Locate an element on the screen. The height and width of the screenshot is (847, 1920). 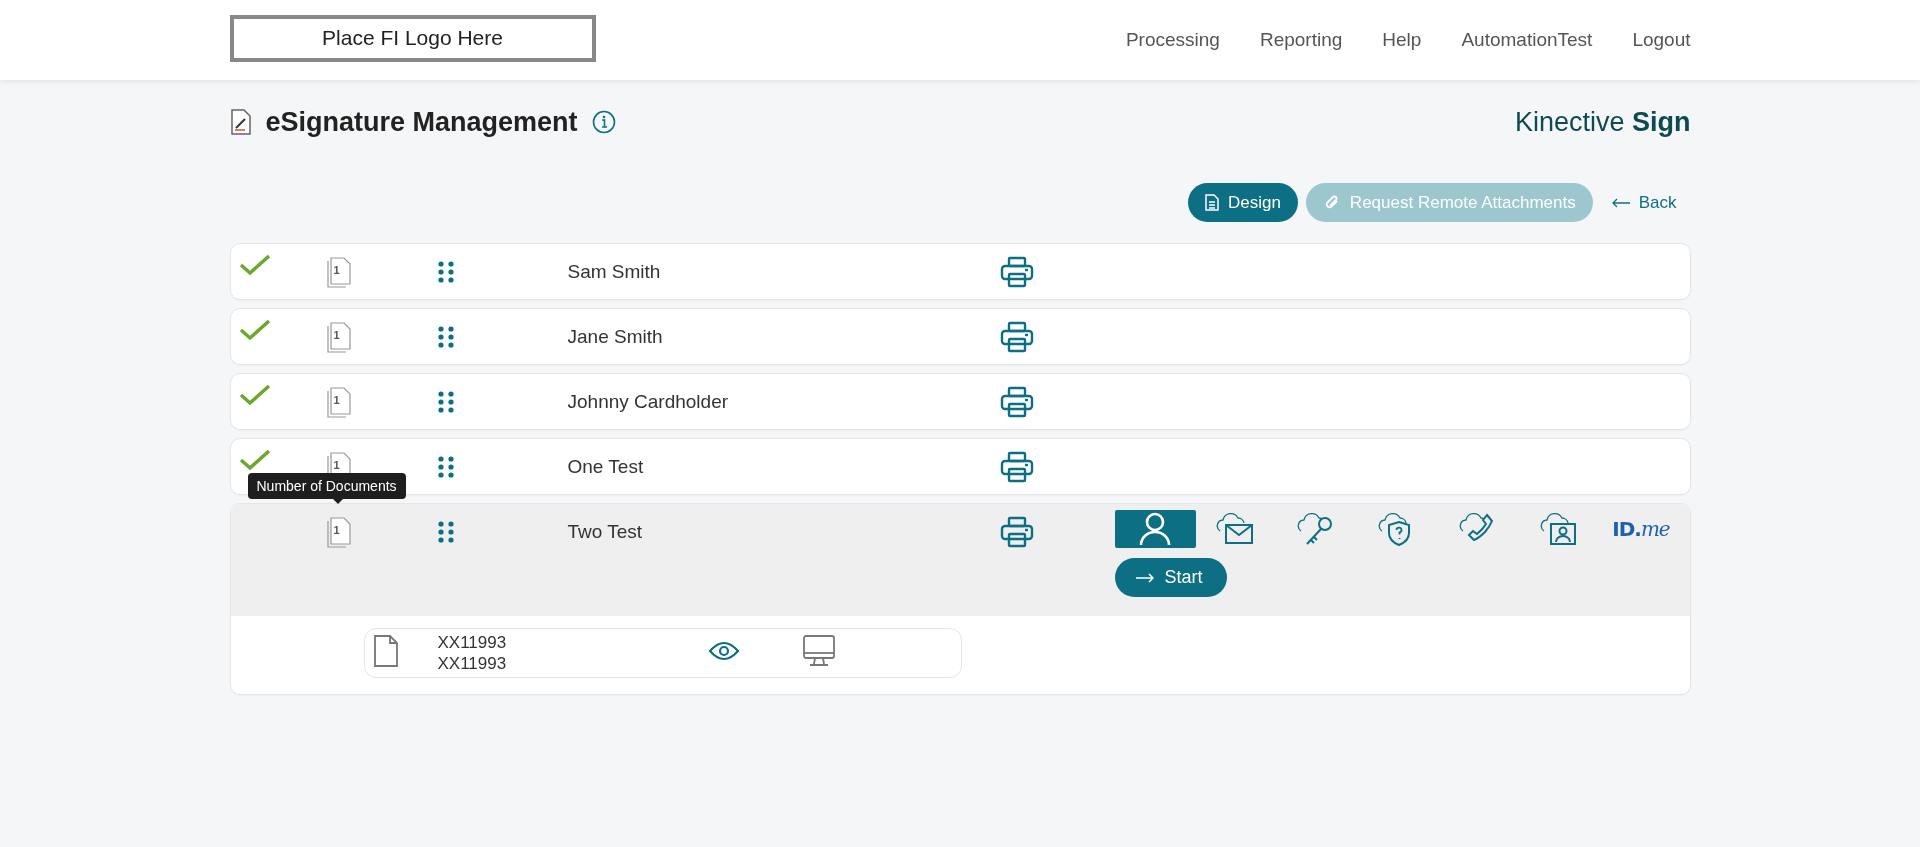
signer-name: Johnny Cardholder is located at coordinates (648, 401).